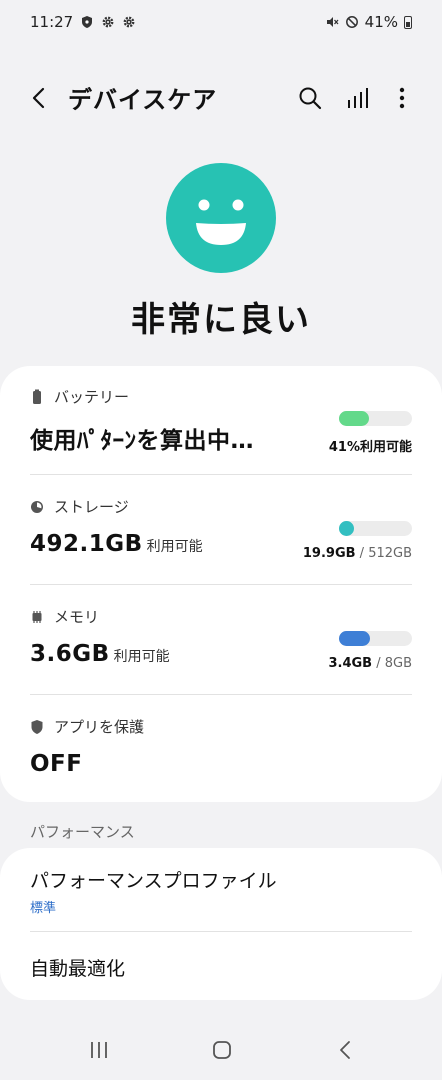 The image size is (442, 1080). I want to click on home-icon, so click(222, 1050).